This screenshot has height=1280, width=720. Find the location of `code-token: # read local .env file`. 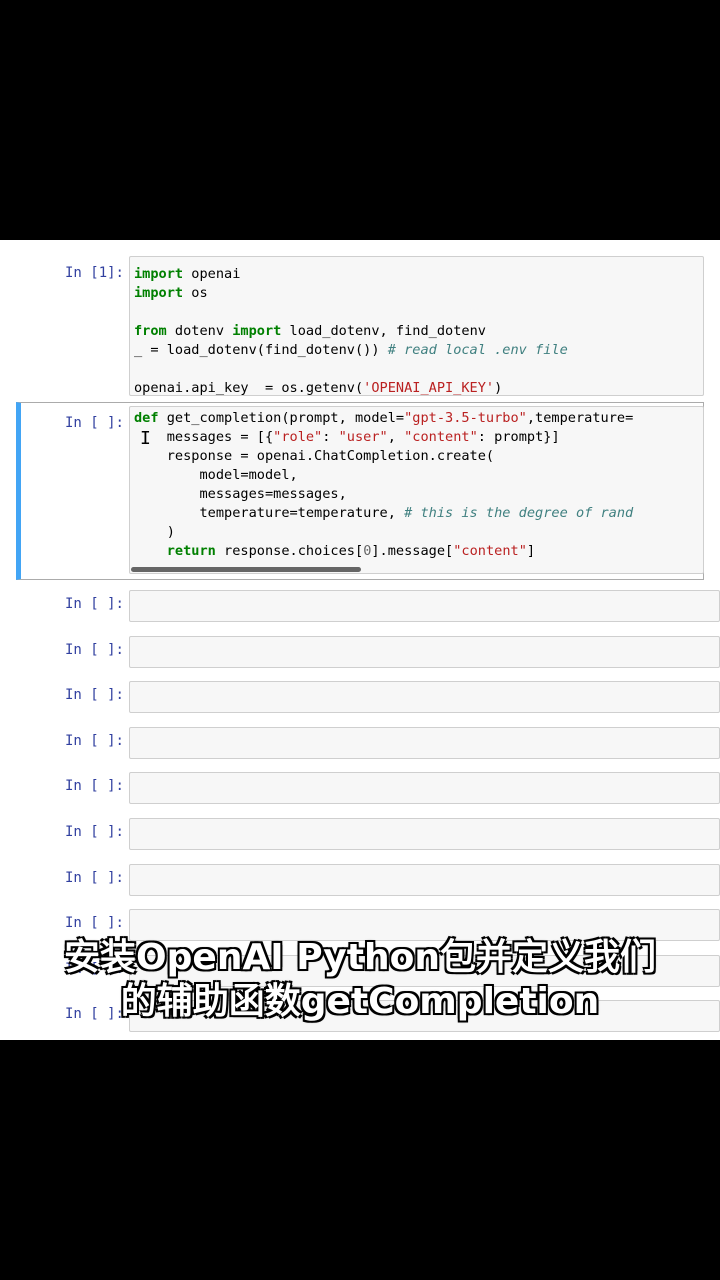

code-token: # read local .env file is located at coordinates (477, 350).